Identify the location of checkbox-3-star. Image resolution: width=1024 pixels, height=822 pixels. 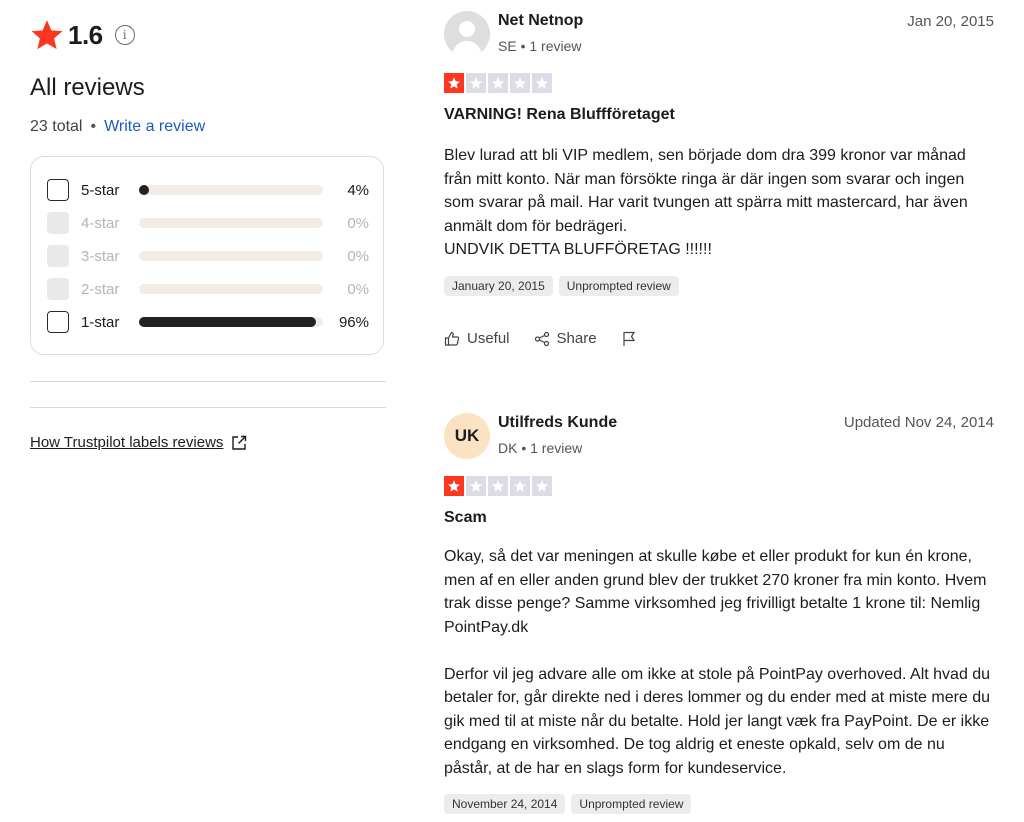
(58, 256).